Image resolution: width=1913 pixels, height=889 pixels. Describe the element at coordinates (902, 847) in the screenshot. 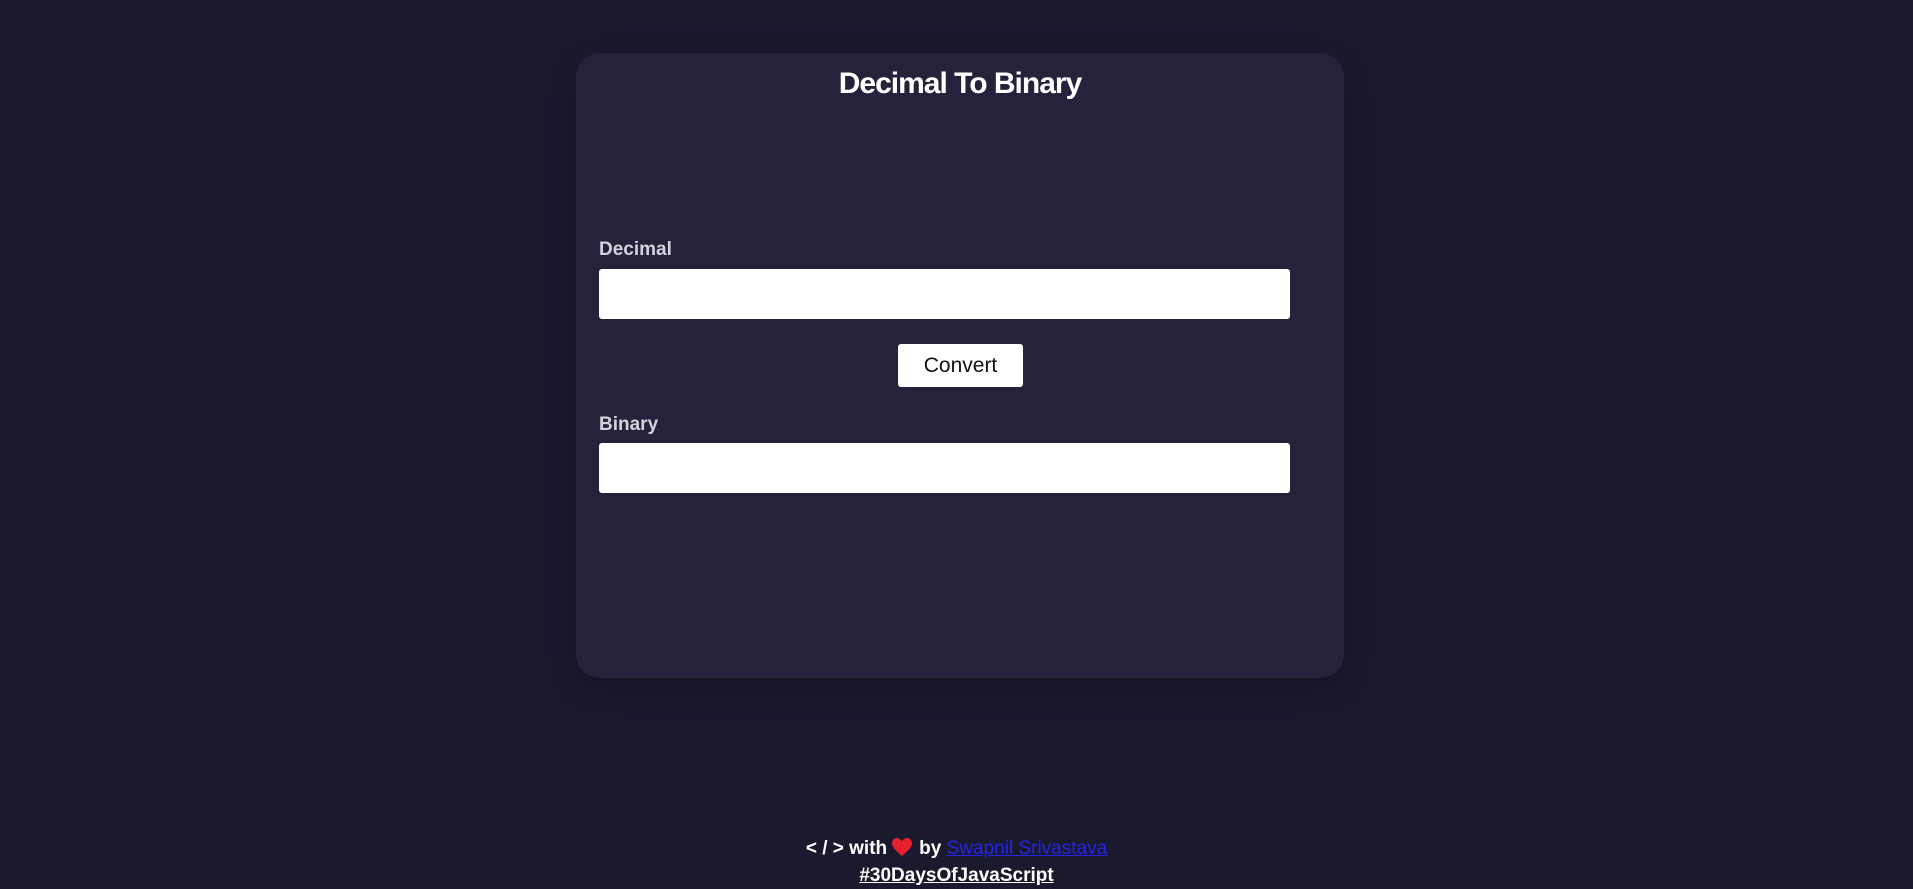

I see `heart-icon` at that location.